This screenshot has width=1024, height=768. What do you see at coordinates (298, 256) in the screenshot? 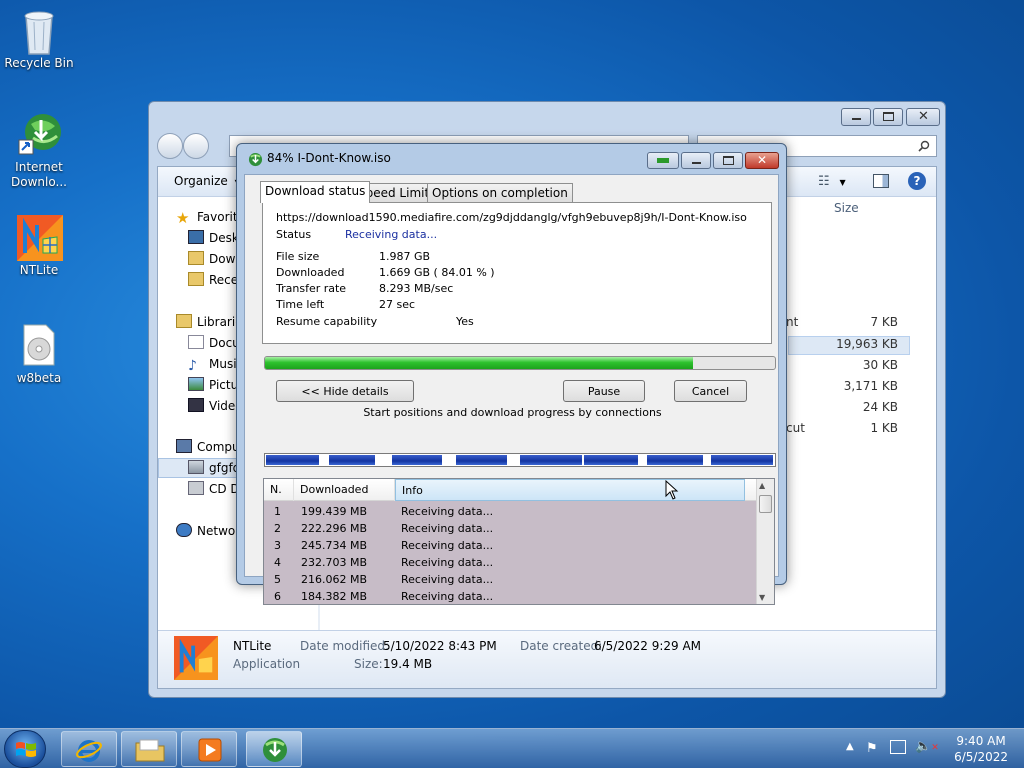
I see `file-size-label: File size` at bounding box center [298, 256].